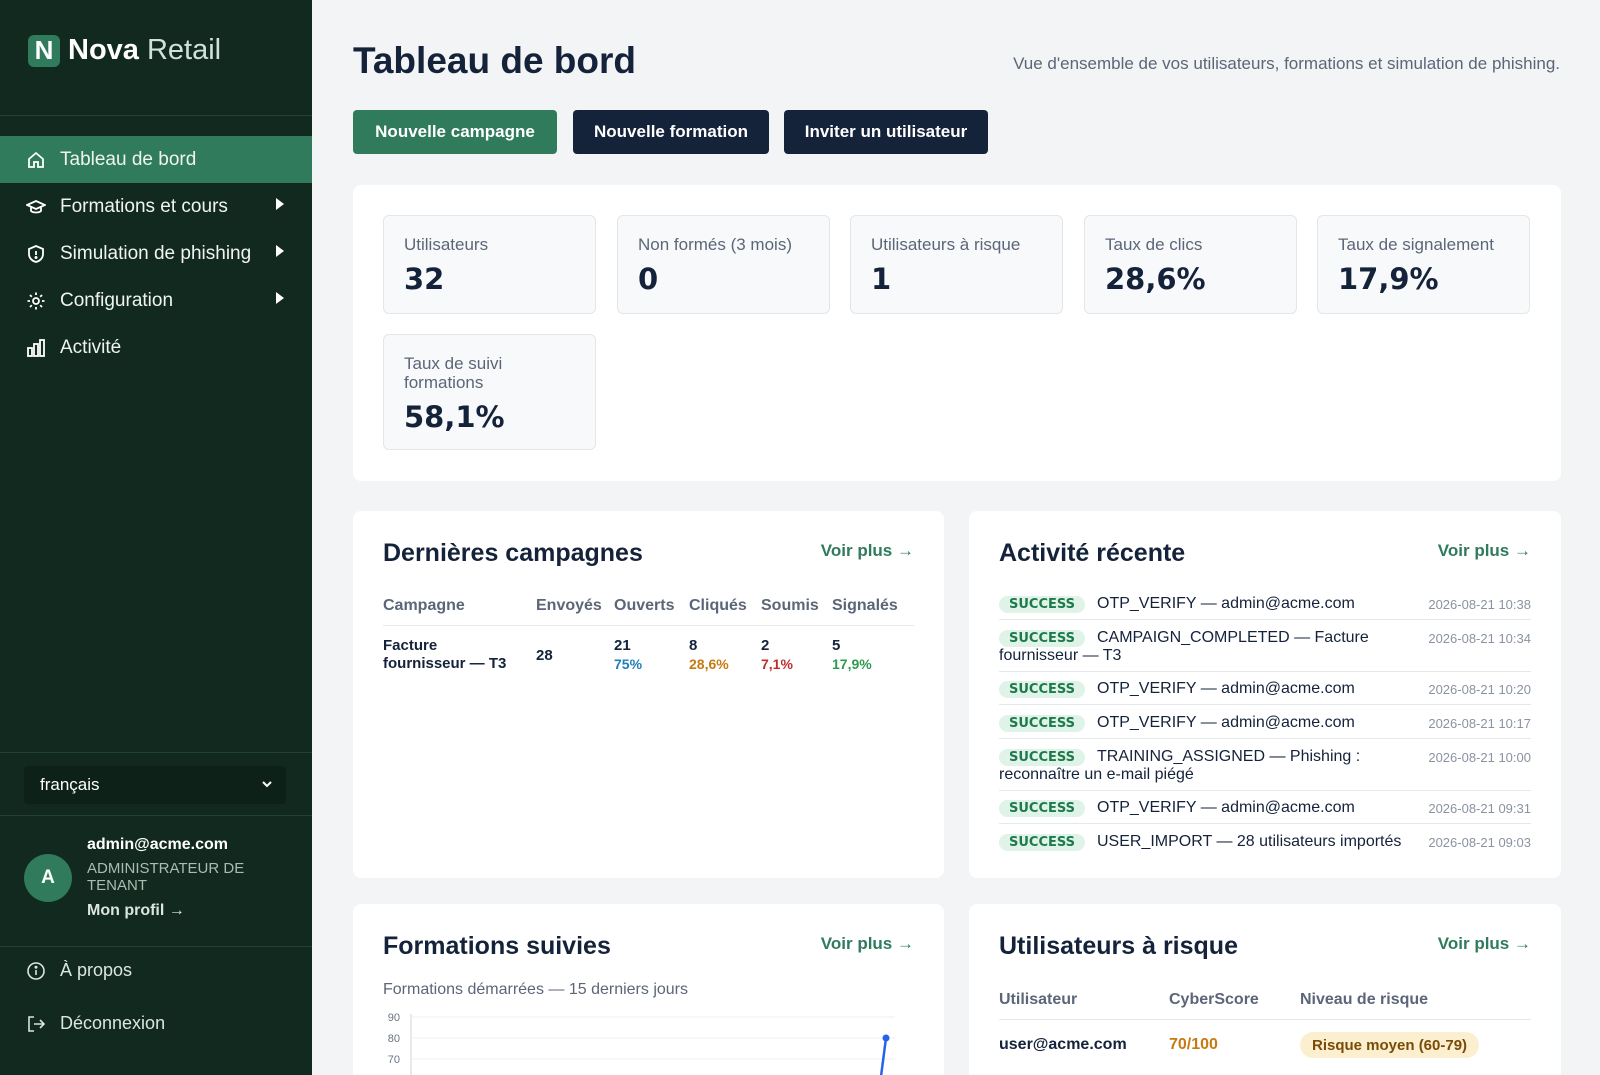 This screenshot has width=1600, height=1075. What do you see at coordinates (156, 347) in the screenshot?
I see `sidebar-item-activity: Activité` at bounding box center [156, 347].